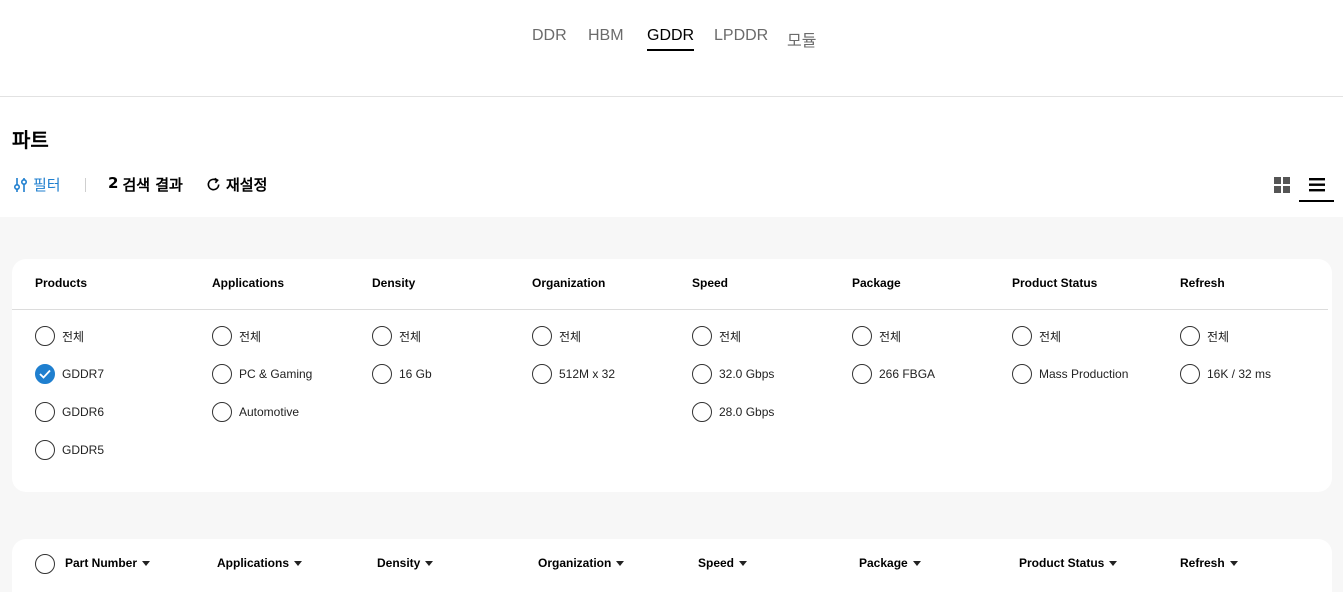 The image size is (1343, 592). Describe the element at coordinates (1239, 374) in the screenshot. I see `option-label: 16K / 32 ms` at that location.